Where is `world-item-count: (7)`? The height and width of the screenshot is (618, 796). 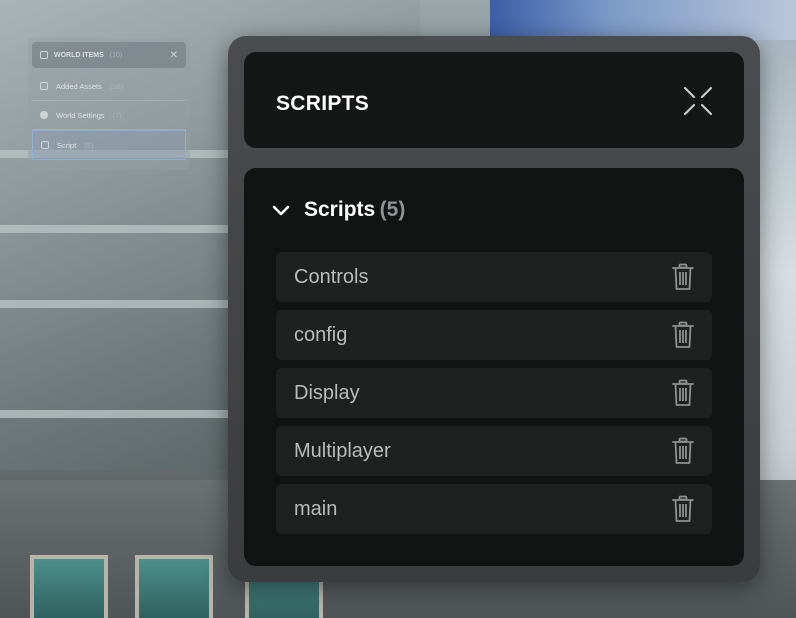 world-item-count: (7) is located at coordinates (117, 115).